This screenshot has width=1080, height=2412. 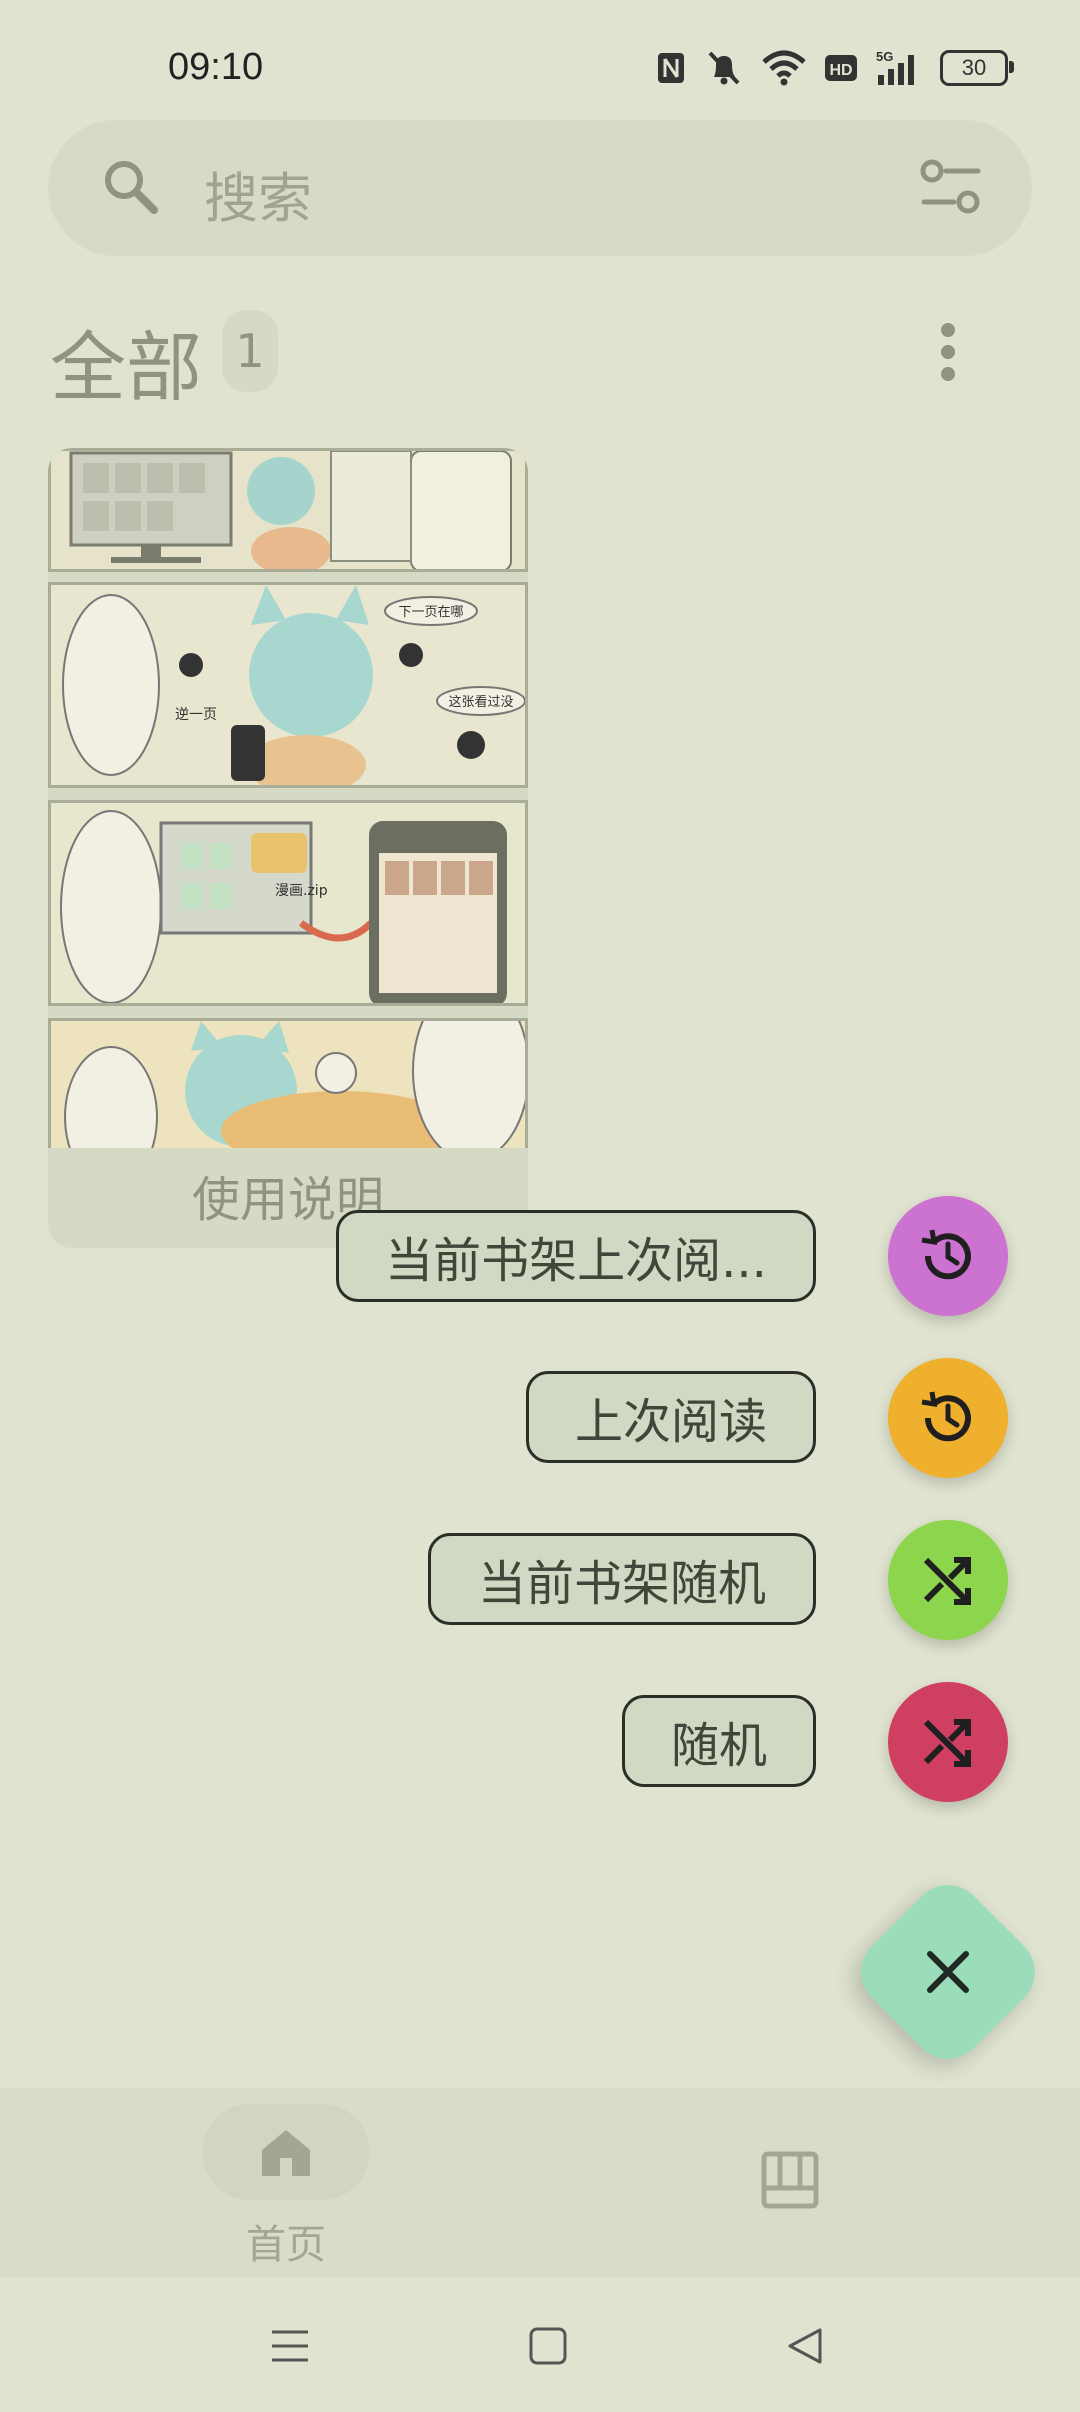 I want to click on cover-bubble-1: 下一页在哪, so click(x=430, y=612).